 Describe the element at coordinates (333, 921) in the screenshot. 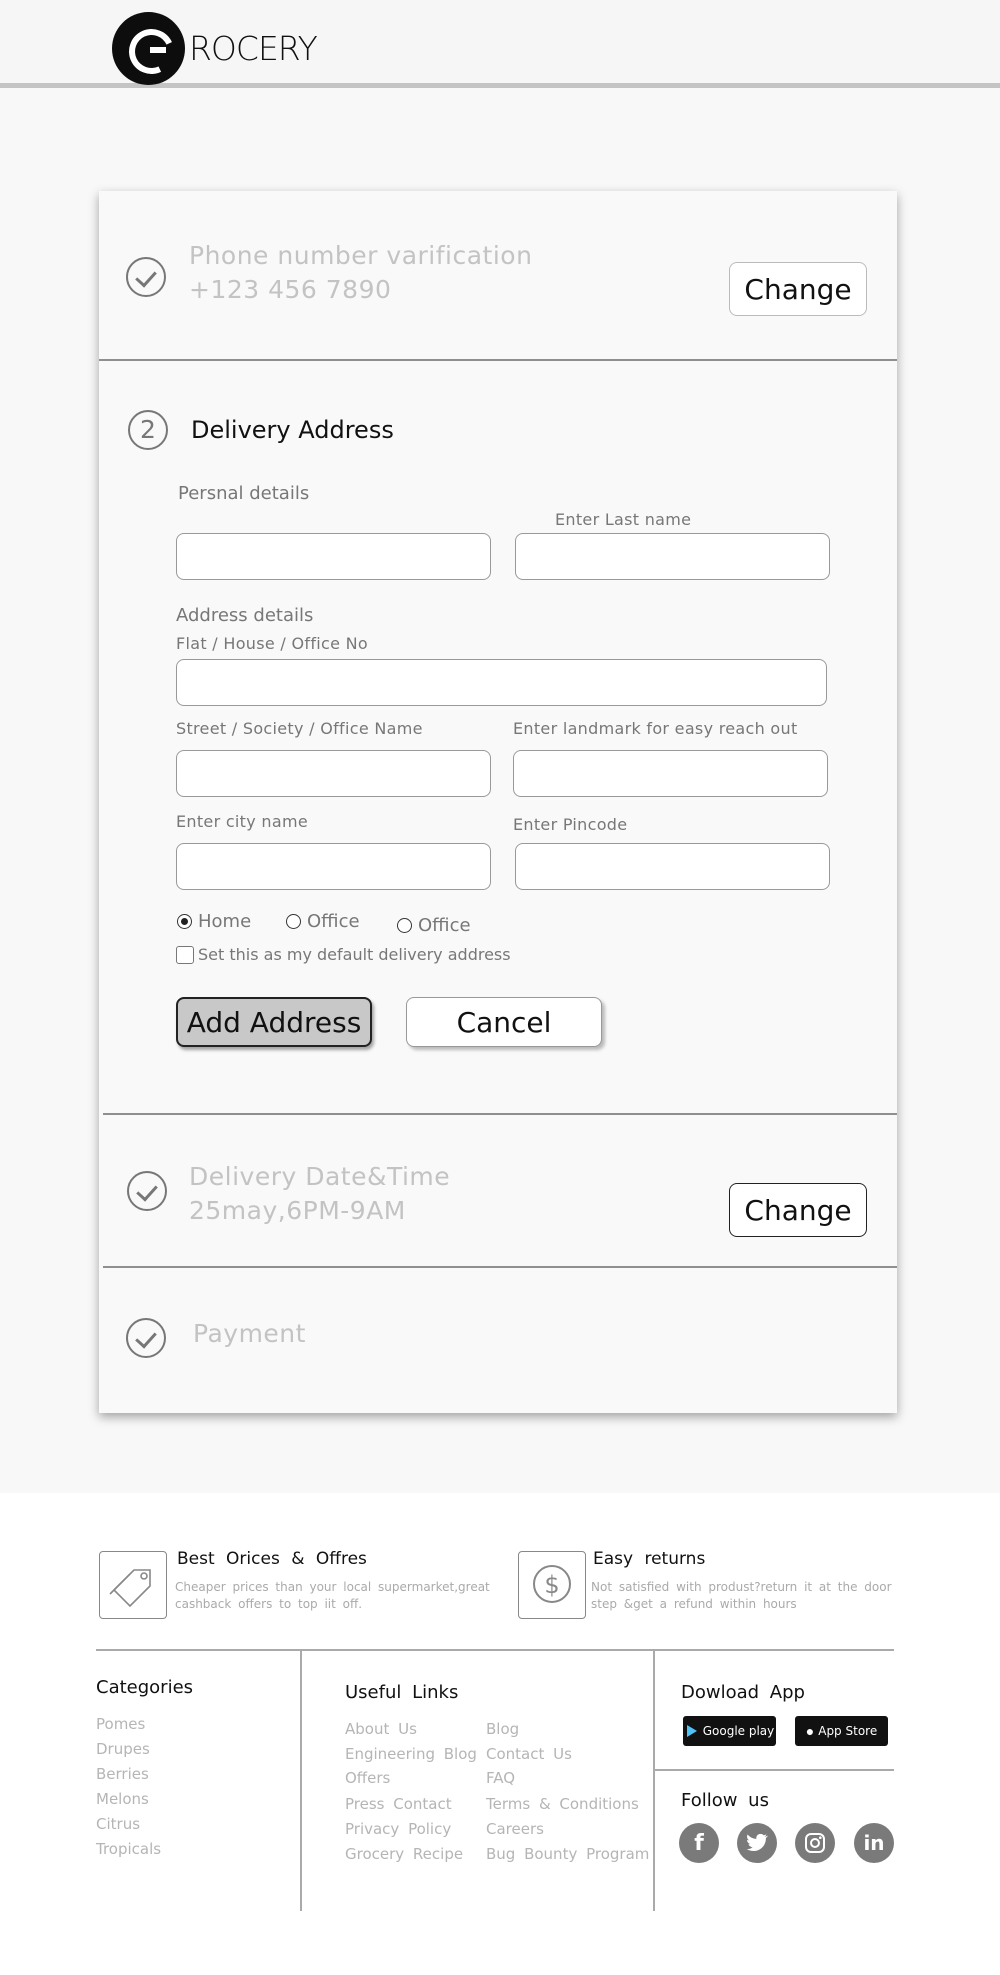

I see `radio-office-label: Office` at that location.